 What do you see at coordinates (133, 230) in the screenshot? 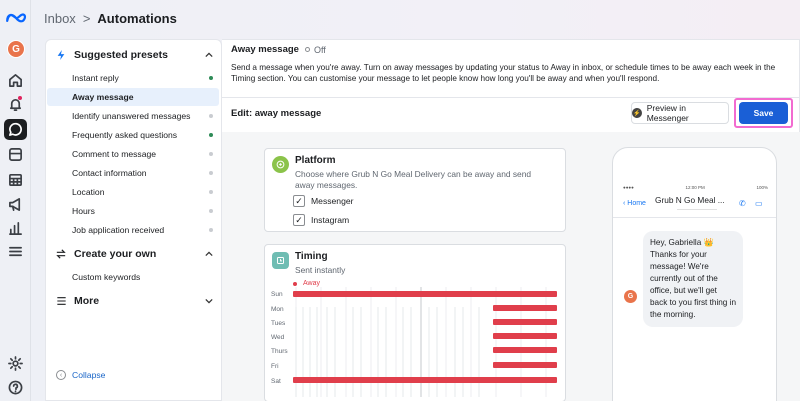
I see `sidebar-item-job-application: Job application received` at bounding box center [133, 230].